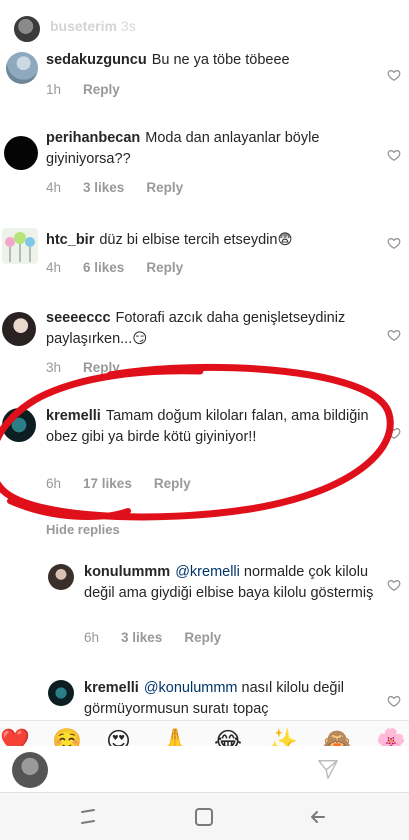 The height and width of the screenshot is (840, 409). I want to click on reply-username: kremelli, so click(111, 688).